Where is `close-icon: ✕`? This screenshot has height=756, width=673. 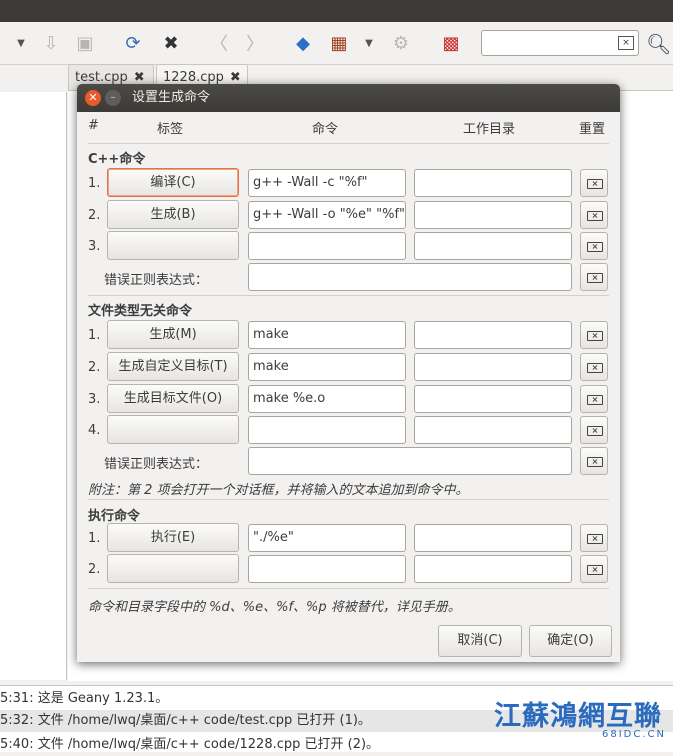 close-icon: ✕ is located at coordinates (93, 98).